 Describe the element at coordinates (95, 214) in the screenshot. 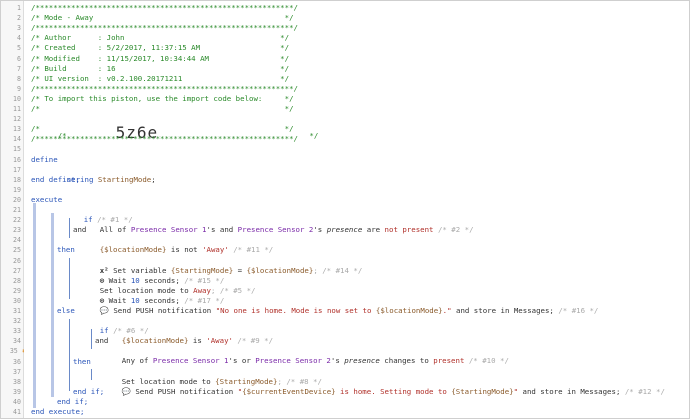

I see `if-statement-1: if /* #1 */` at that location.